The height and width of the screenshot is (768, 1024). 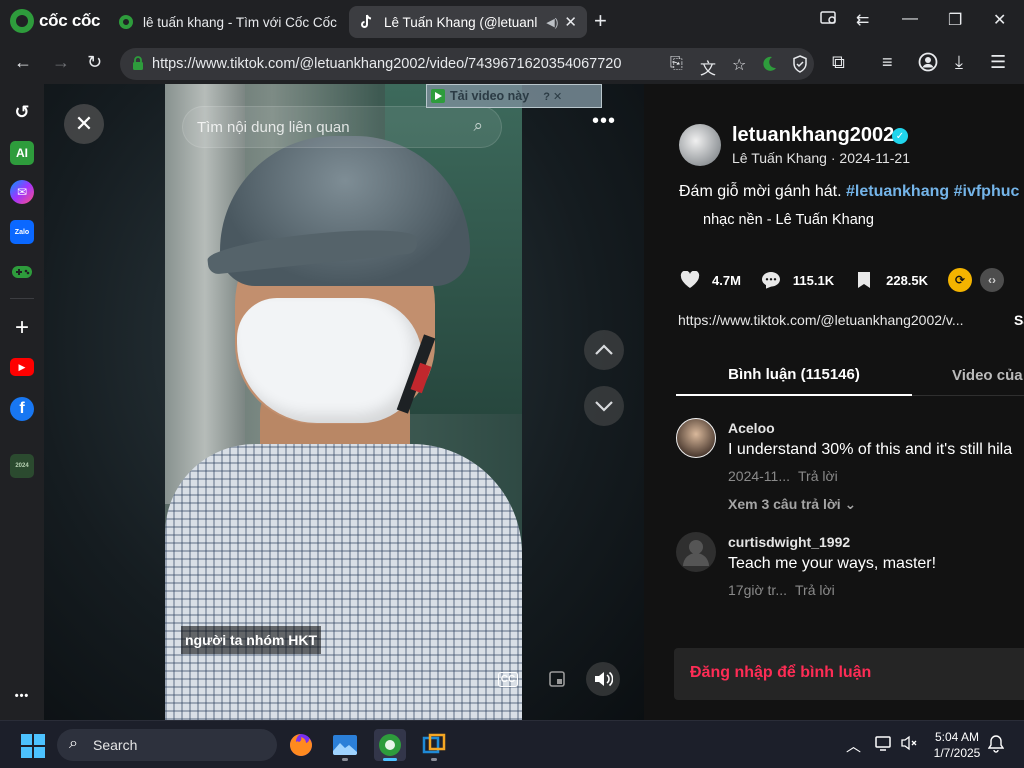 I want to click on login-to-comment-link: Đăng nhập để bình luận, so click(x=780, y=673).